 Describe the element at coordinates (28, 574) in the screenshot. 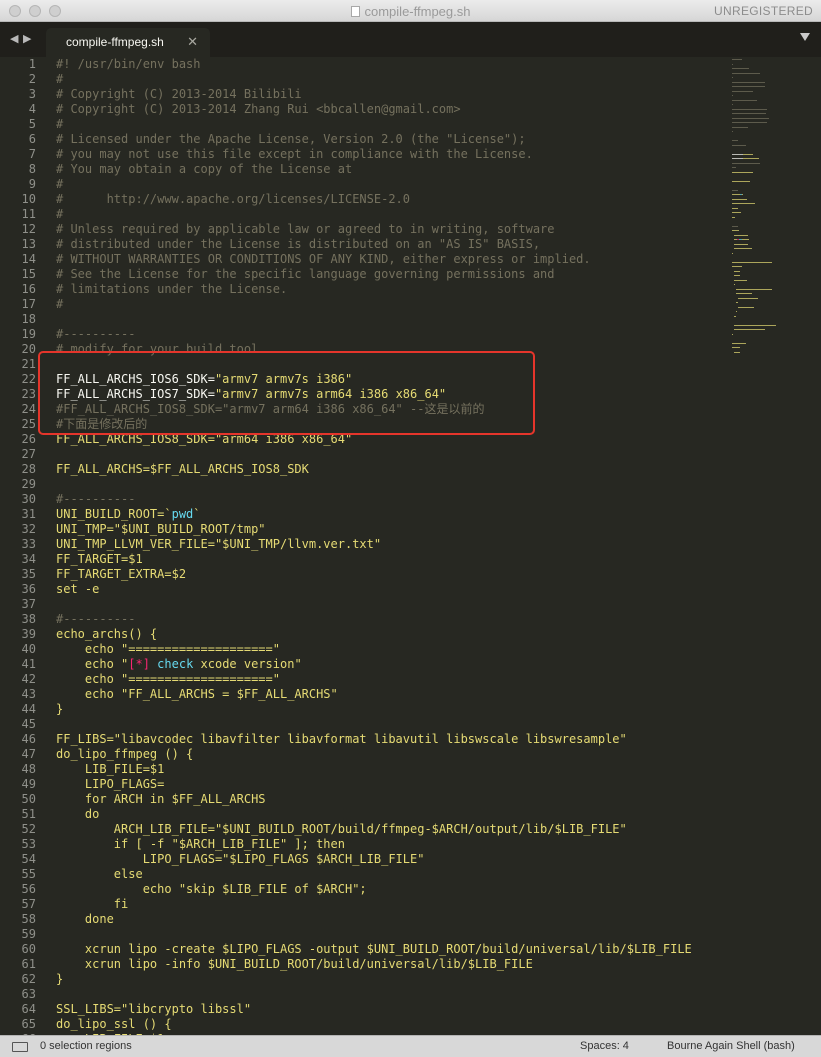

I see `line-number: 35` at that location.